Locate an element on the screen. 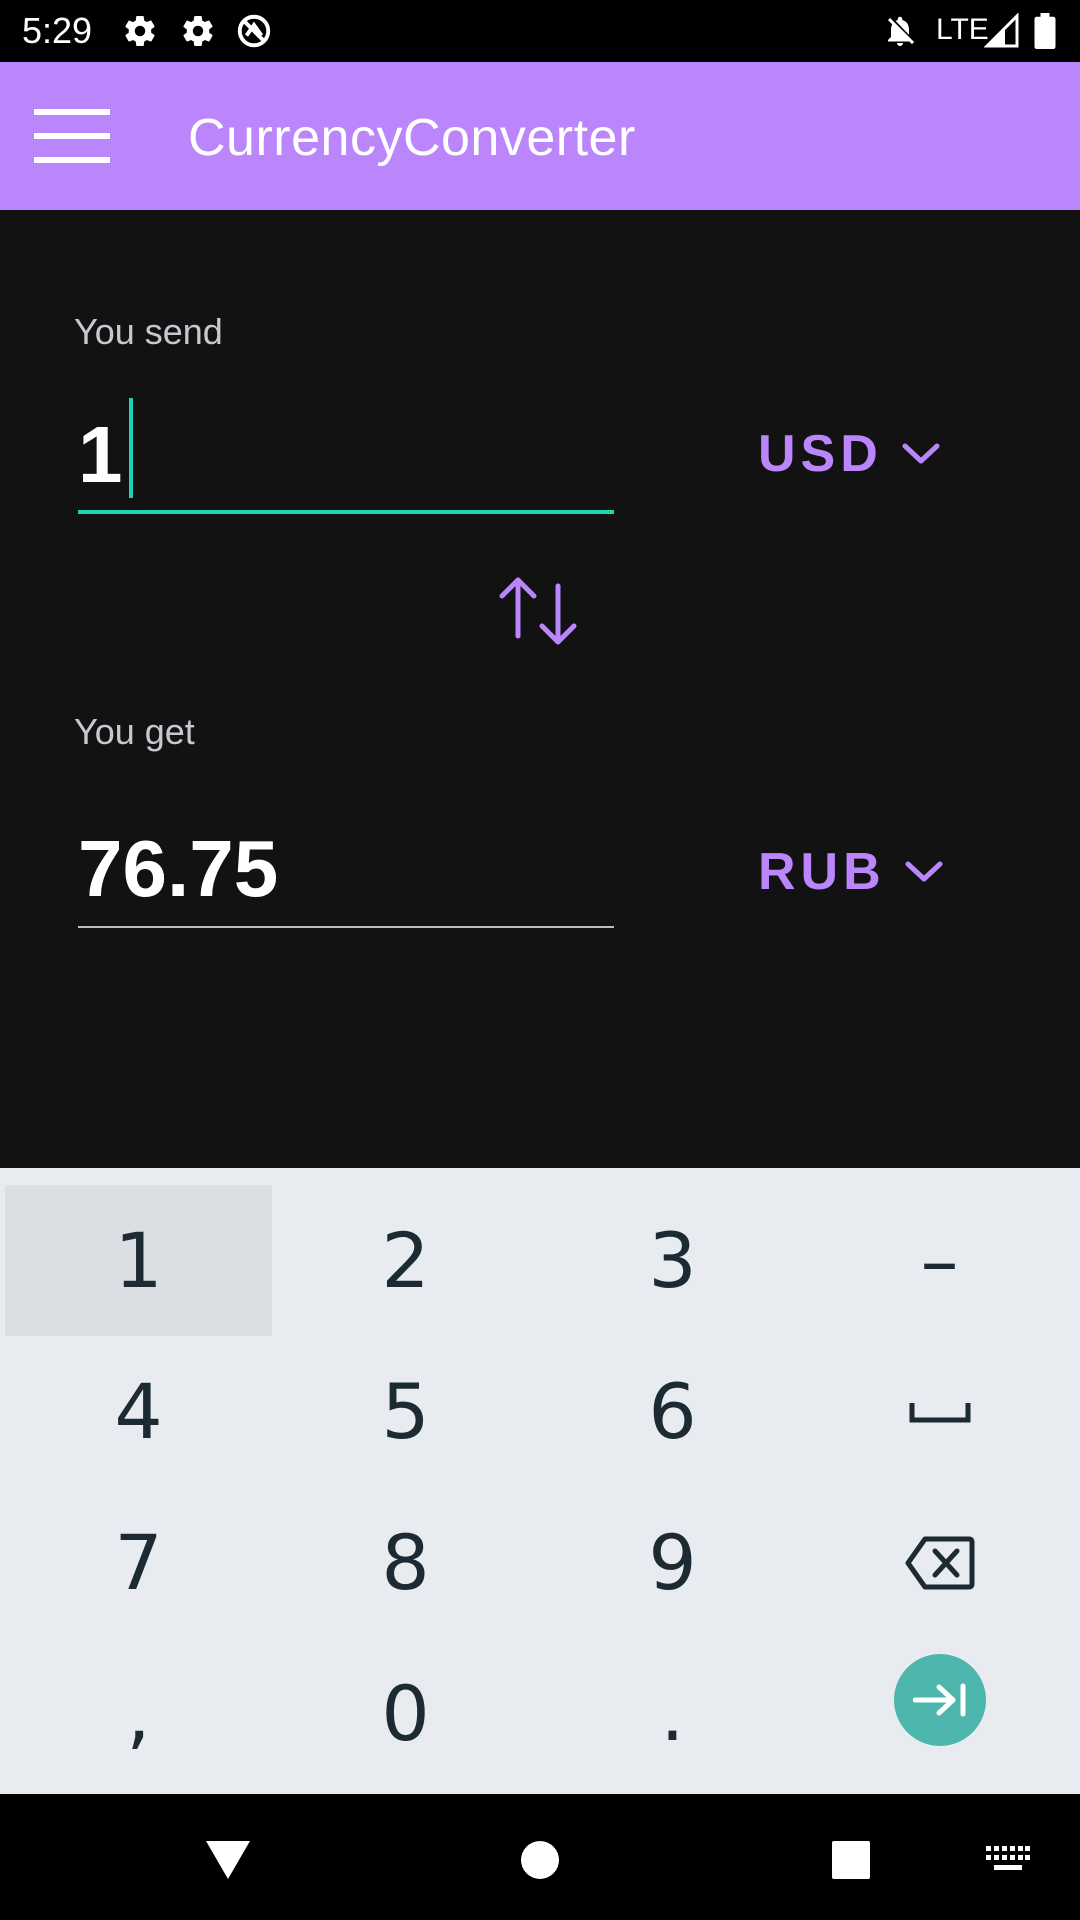 This screenshot has width=1080, height=1920. back-button is located at coordinates (228, 1860).